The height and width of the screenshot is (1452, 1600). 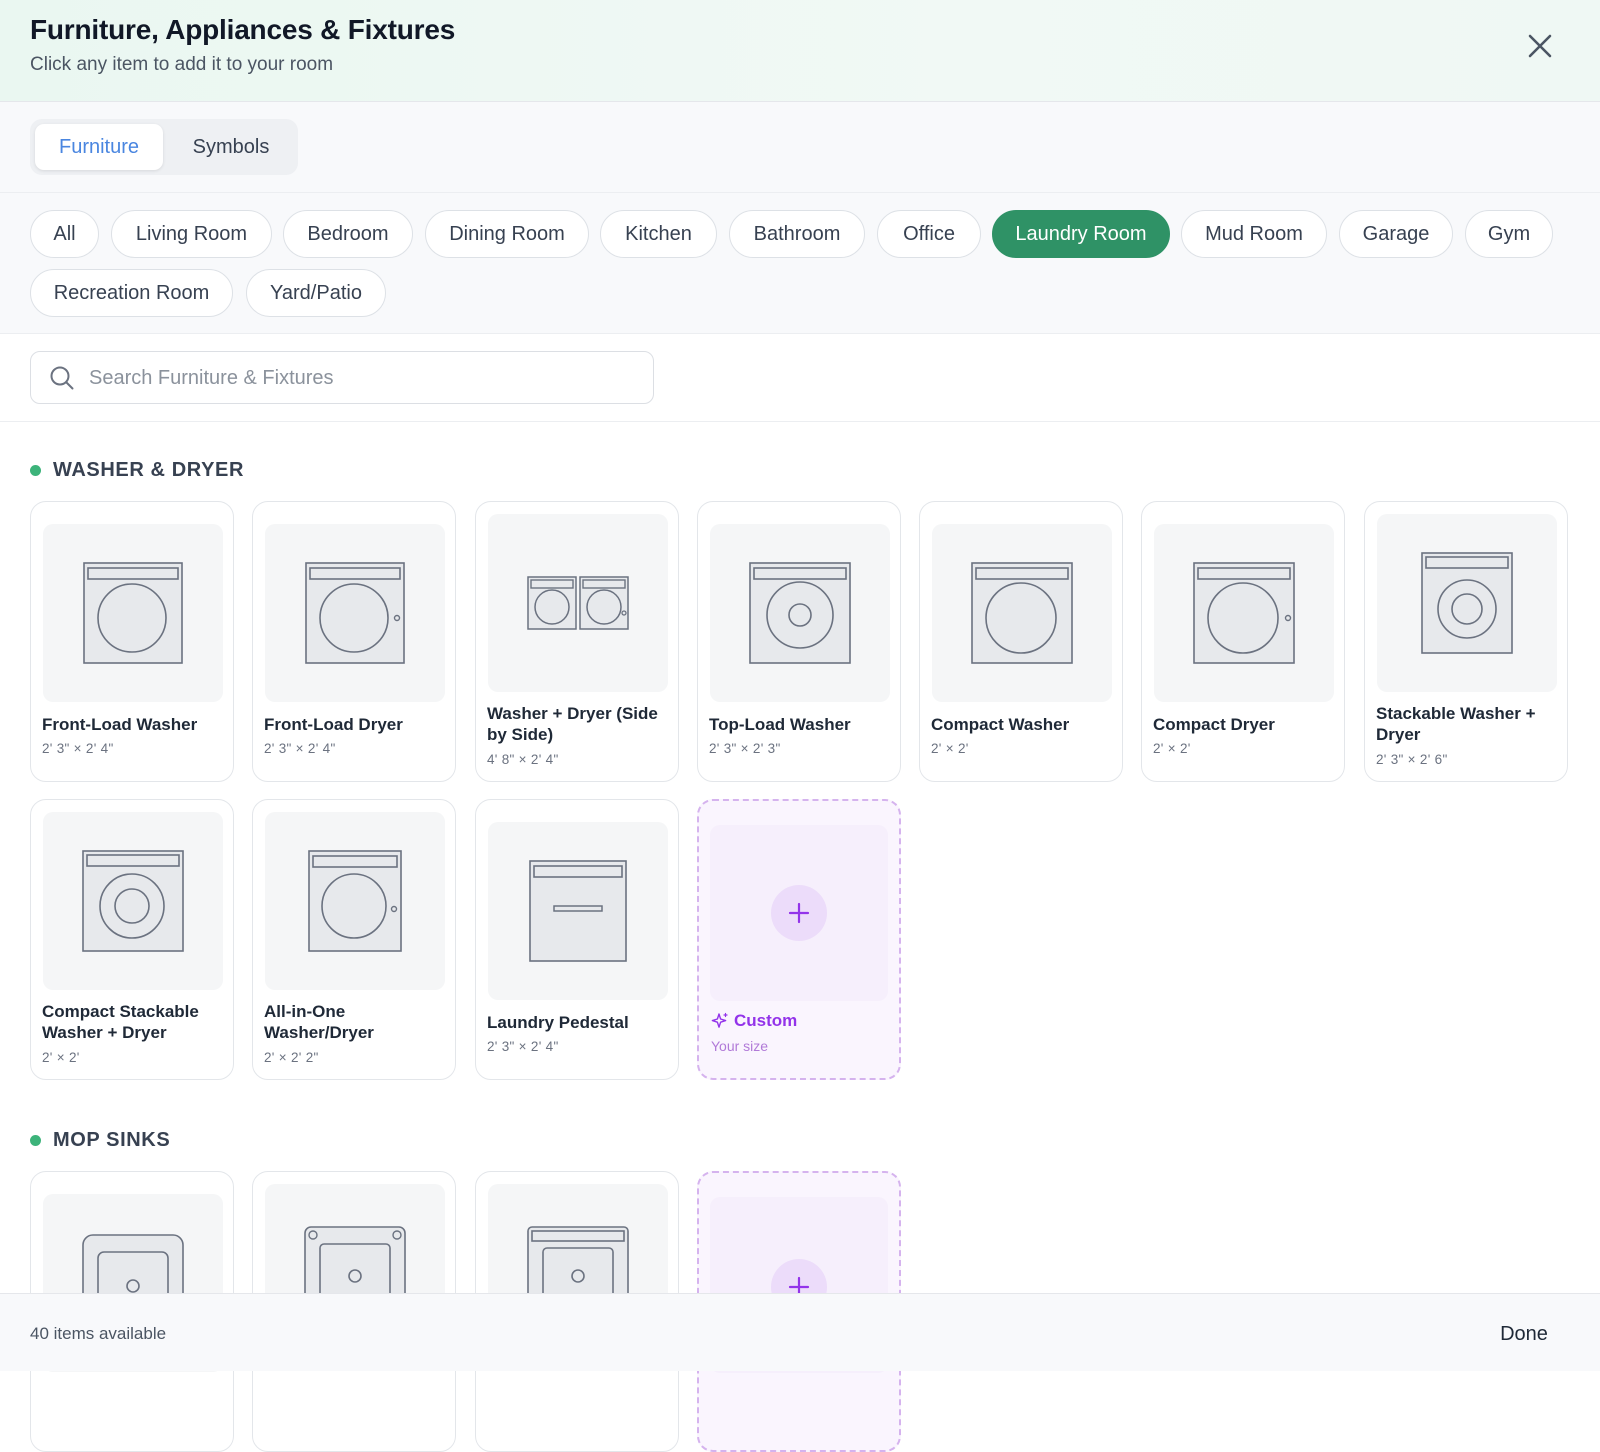 I want to click on close-icon, so click(x=1540, y=46).